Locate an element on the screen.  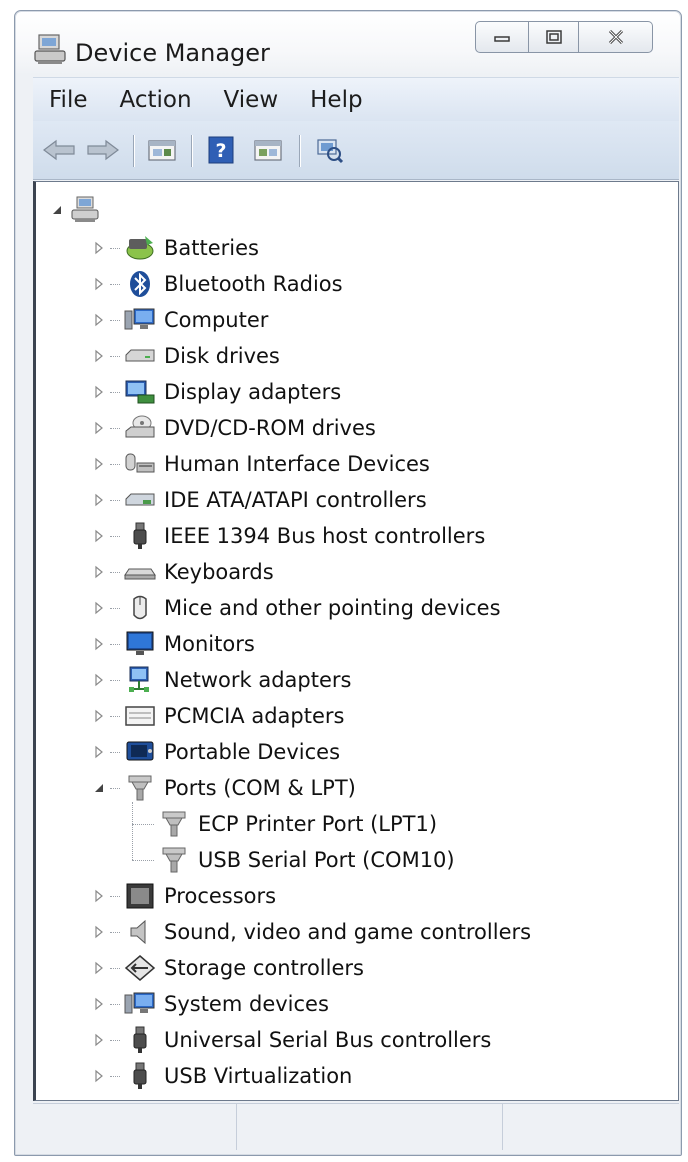
menu-action: Action is located at coordinates (156, 100).